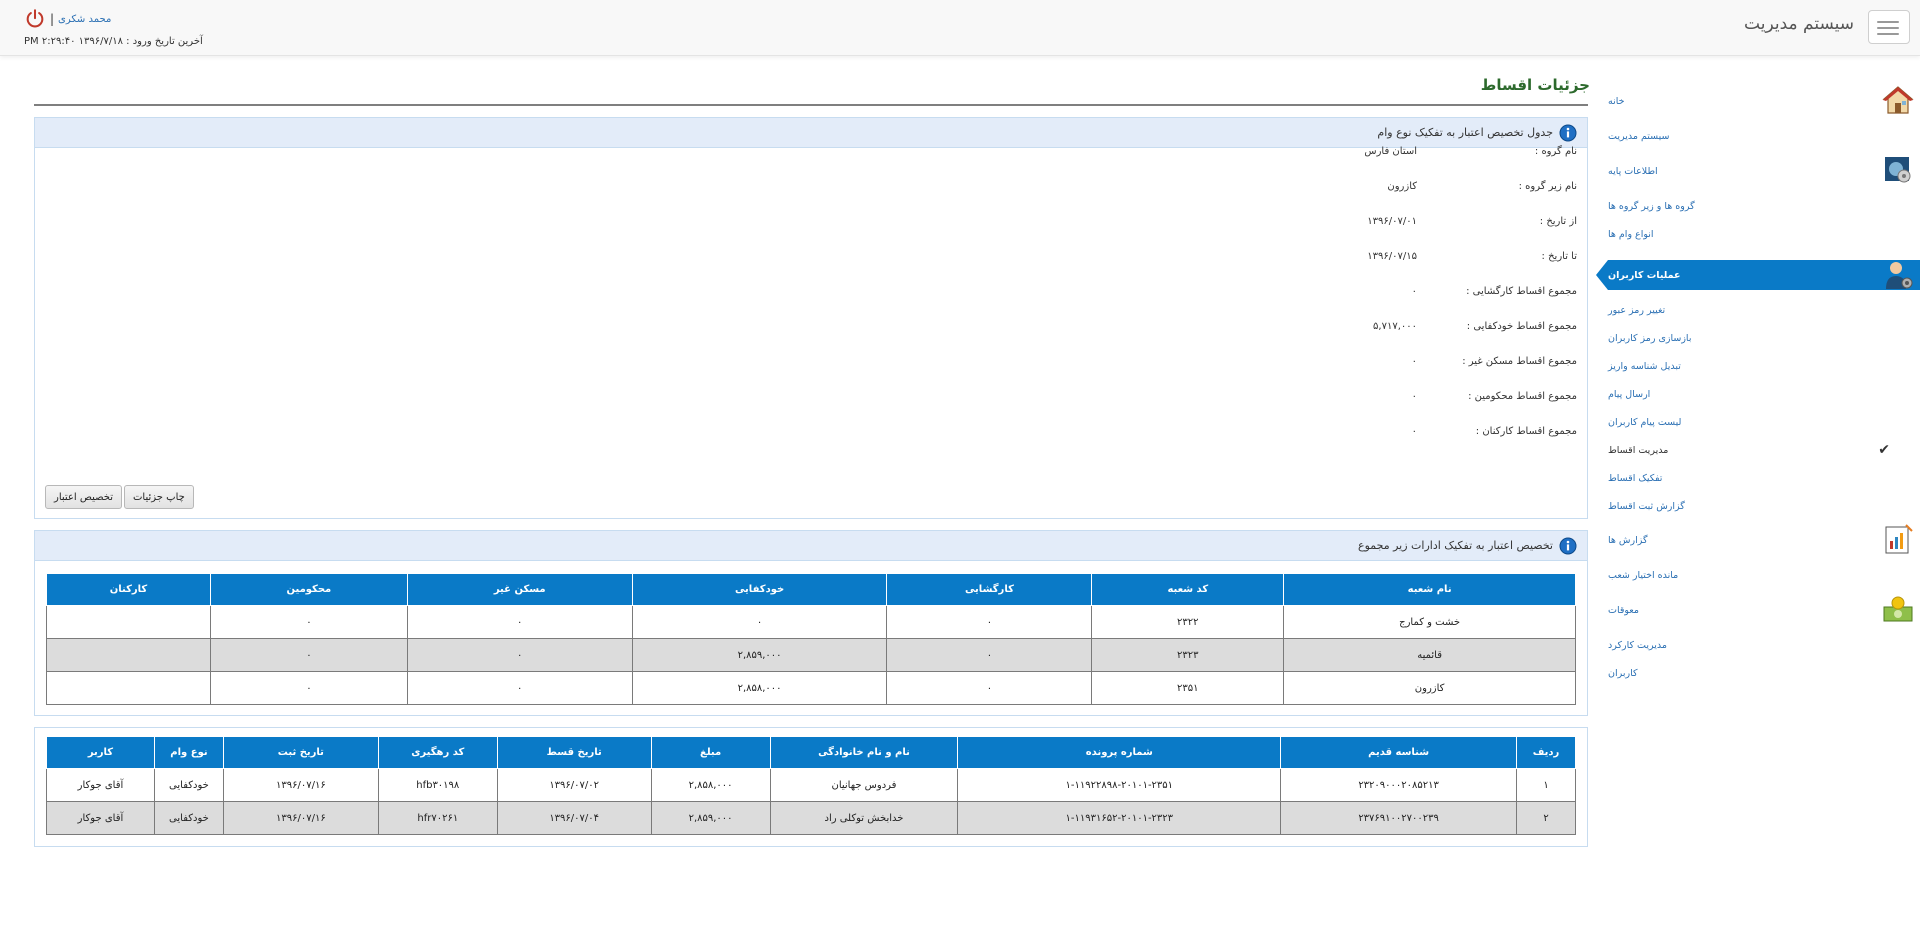 The height and width of the screenshot is (948, 1920). Describe the element at coordinates (1392, 221) in the screenshot. I see `field-value: ۱۳۹۶/۰۷/۰۱` at that location.